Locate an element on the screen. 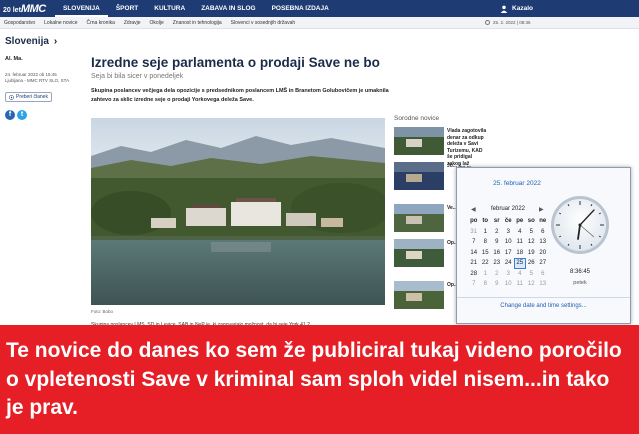 The width and height of the screenshot is (639, 434). subnav-item: Slovenci v sosednjih državah is located at coordinates (263, 23).